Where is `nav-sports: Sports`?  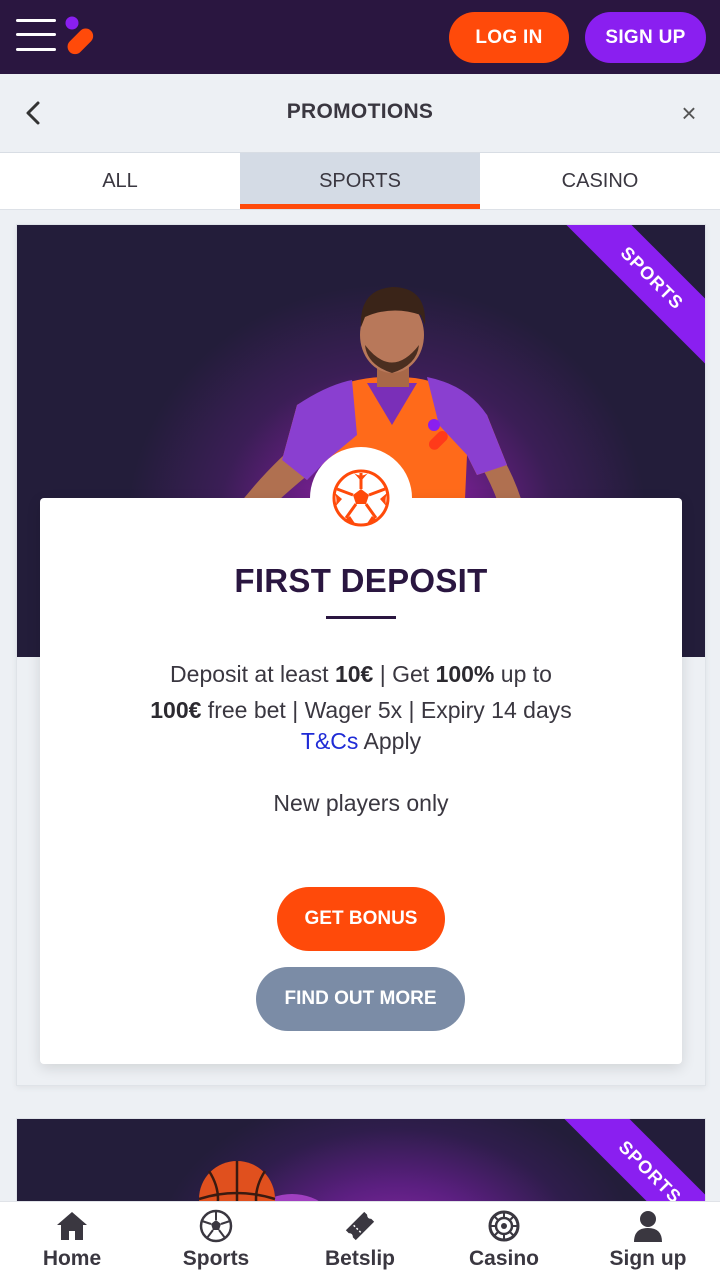 nav-sports: Sports is located at coordinates (216, 1241).